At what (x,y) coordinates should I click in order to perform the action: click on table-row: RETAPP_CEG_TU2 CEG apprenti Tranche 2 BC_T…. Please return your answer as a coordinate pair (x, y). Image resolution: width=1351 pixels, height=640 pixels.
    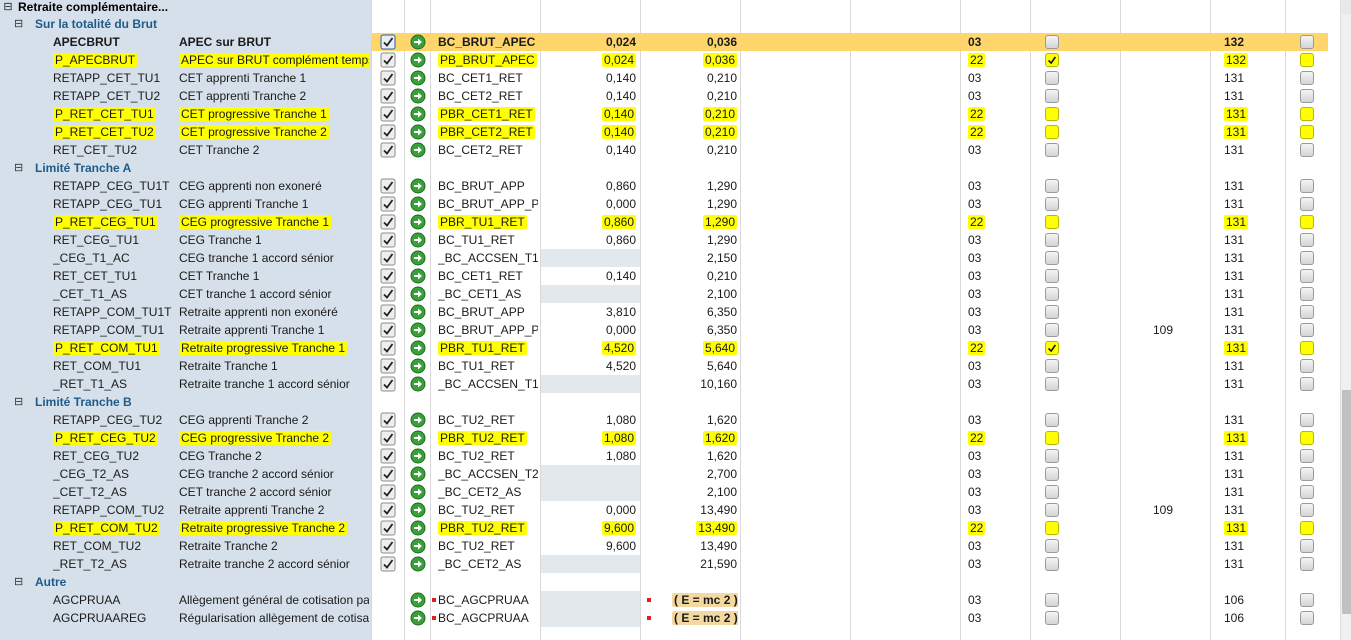
    Looking at the image, I should click on (670, 420).